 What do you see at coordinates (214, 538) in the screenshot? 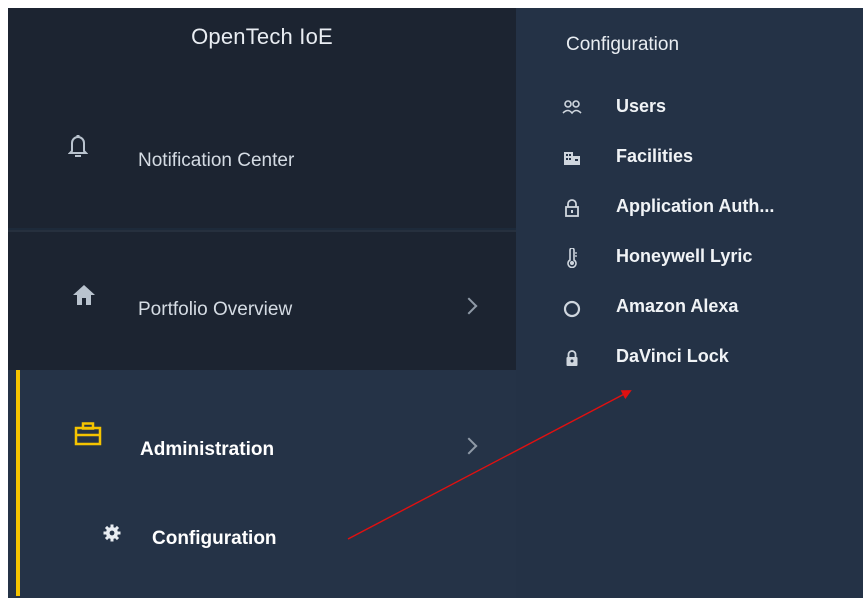
I see `sidebar-item-label: Configuration` at bounding box center [214, 538].